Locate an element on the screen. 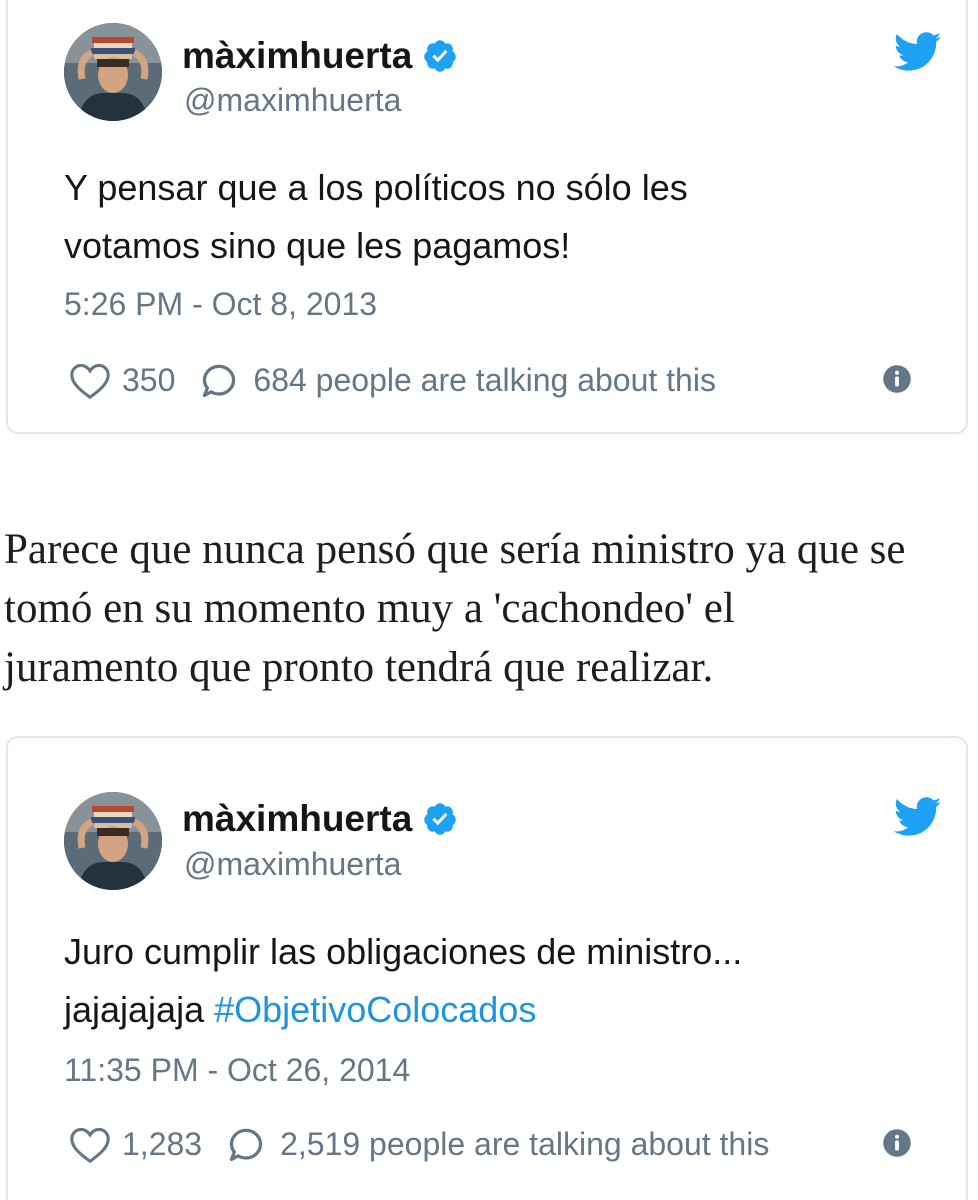  tweet-text-line: votamos sino que les pagamos! is located at coordinates (317, 245).